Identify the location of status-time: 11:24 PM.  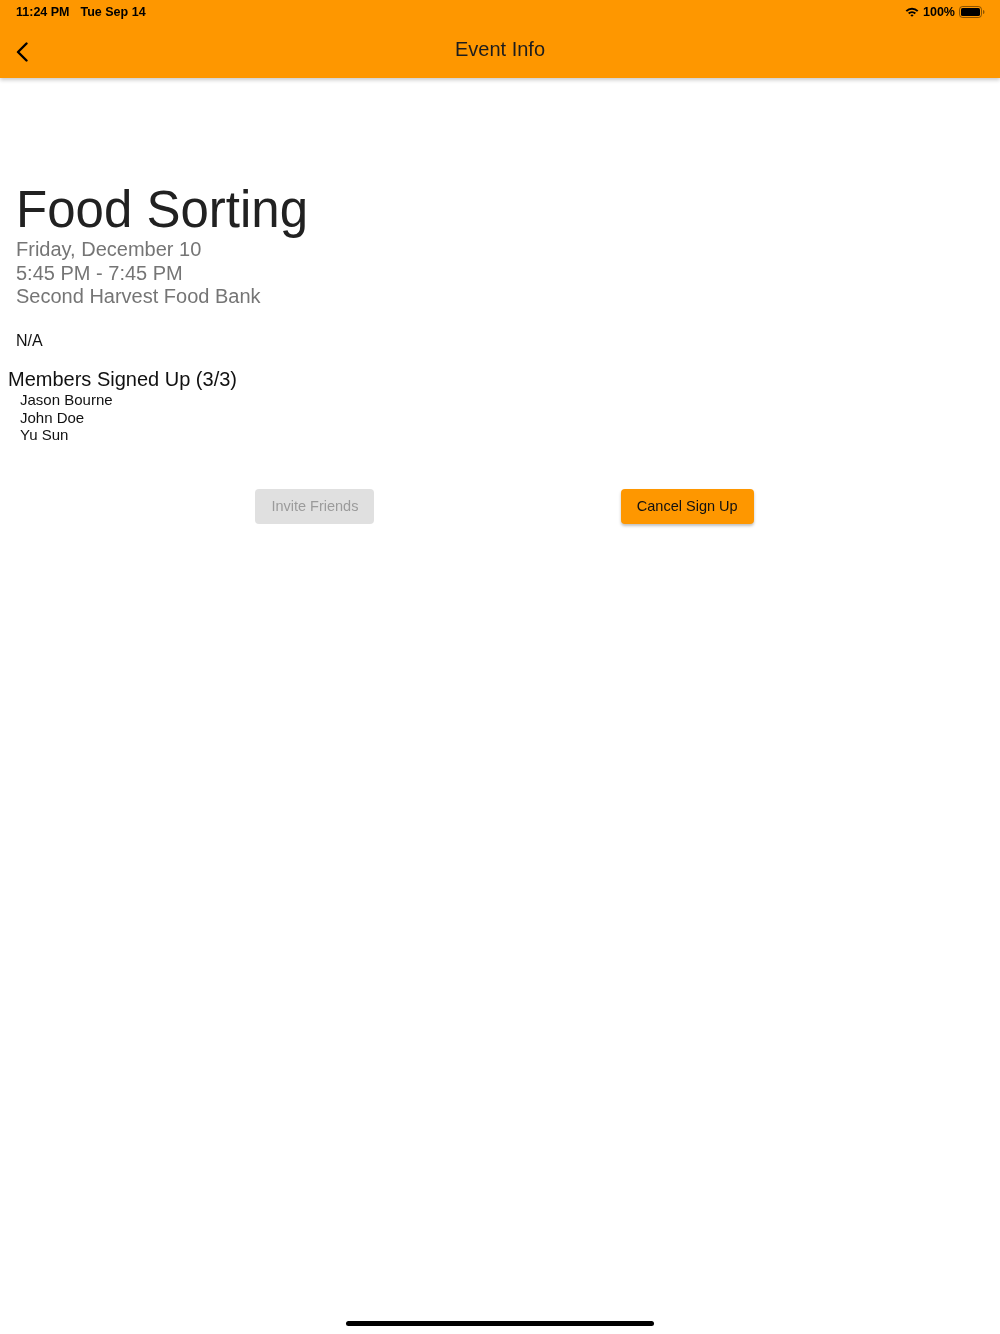
(43, 12).